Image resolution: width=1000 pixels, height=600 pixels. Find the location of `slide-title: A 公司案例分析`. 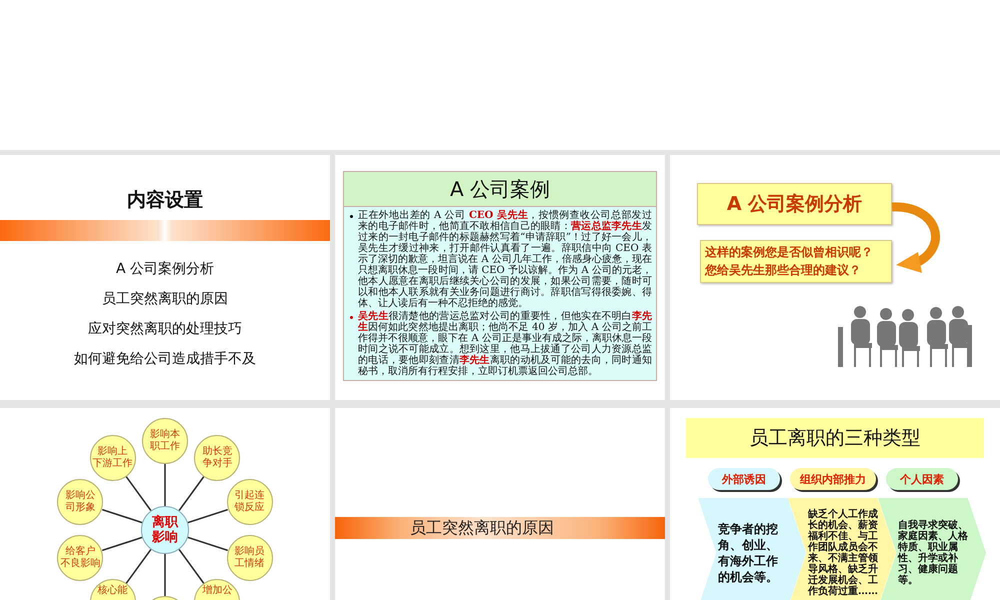

slide-title: A 公司案例分析 is located at coordinates (794, 204).